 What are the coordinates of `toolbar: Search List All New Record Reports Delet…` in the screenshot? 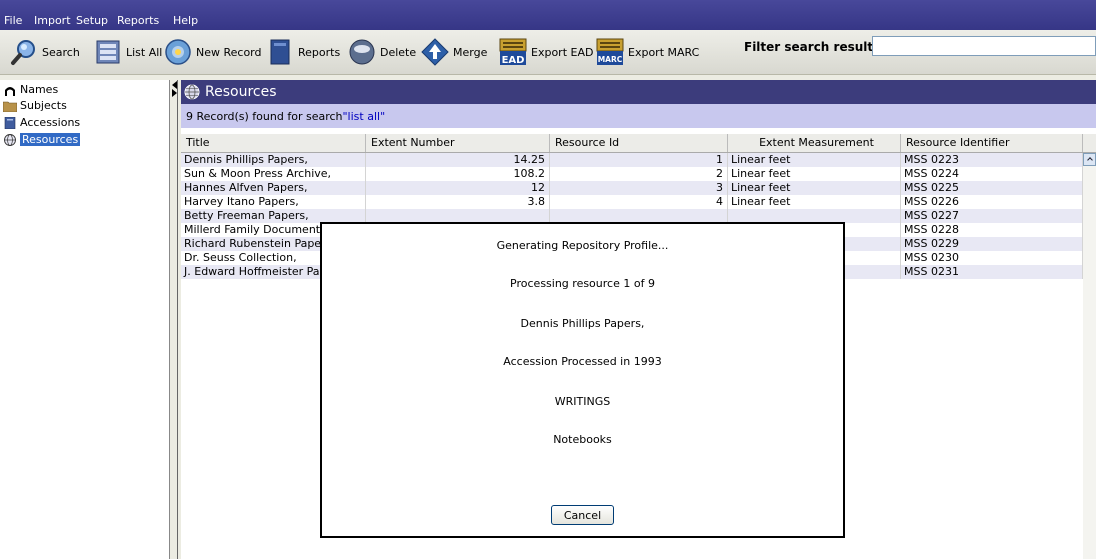 It's located at (548, 52).